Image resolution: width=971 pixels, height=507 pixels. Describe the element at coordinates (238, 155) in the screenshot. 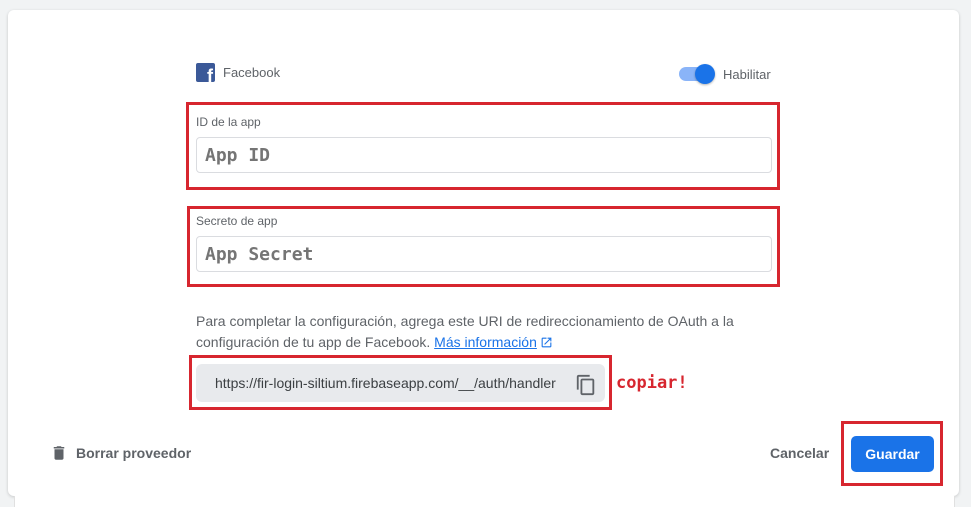

I see `app-id-placeholder: App ID` at that location.